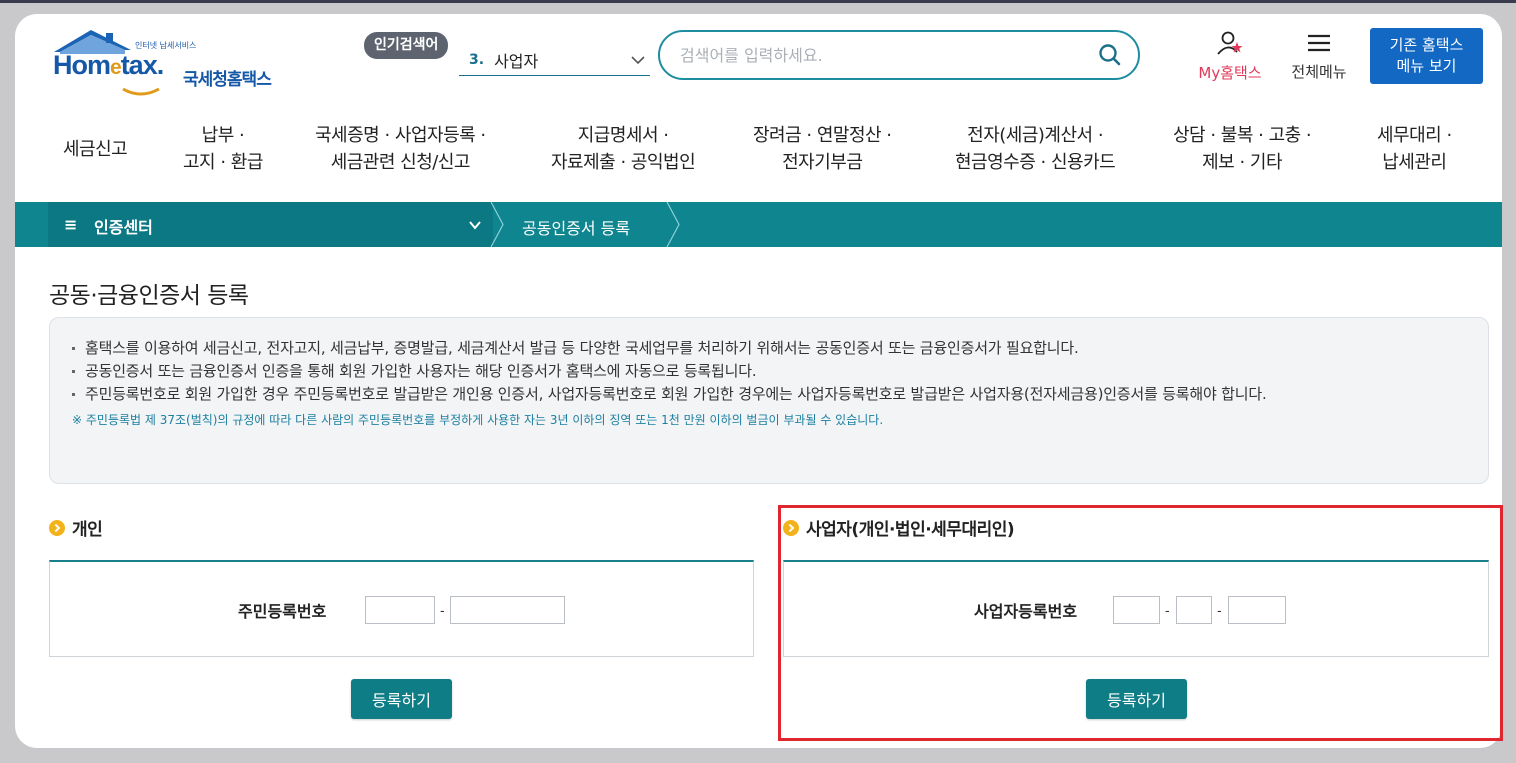  I want to click on all-menu-button: 전체메뉴, so click(1319, 57).